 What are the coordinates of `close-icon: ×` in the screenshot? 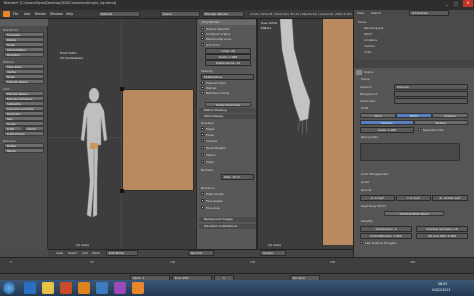 It's located at (468, 3).